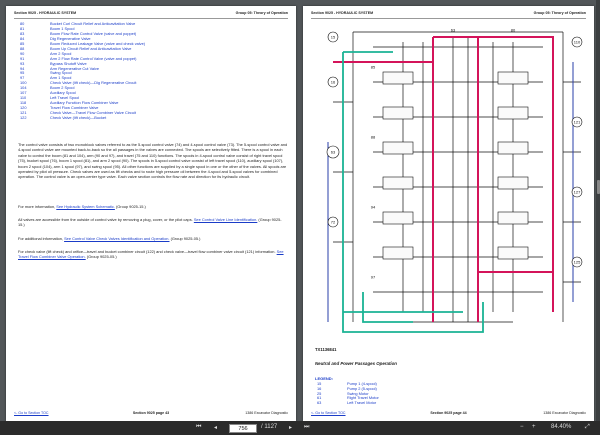  Describe the element at coordinates (534, 427) in the screenshot. I see `zoom-in-icon: +` at that location.